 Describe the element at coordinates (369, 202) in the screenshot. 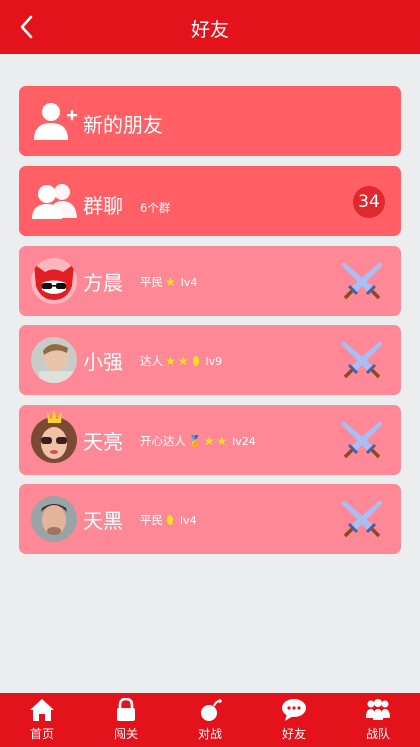

I see `unread-badge: 34` at that location.